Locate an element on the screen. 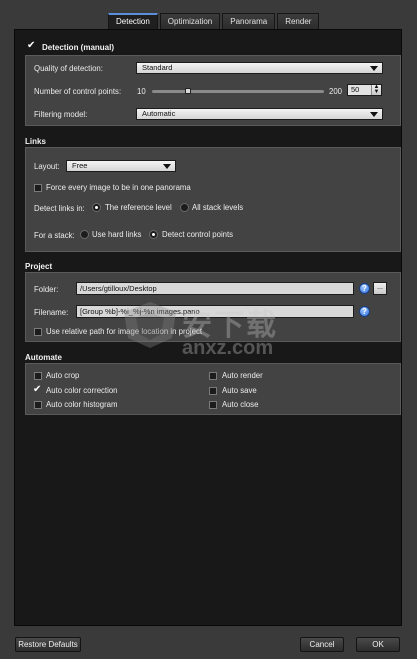 This screenshot has height=659, width=417. tab-bar: Detection Optimization Panorama Render is located at coordinates (214, 21).